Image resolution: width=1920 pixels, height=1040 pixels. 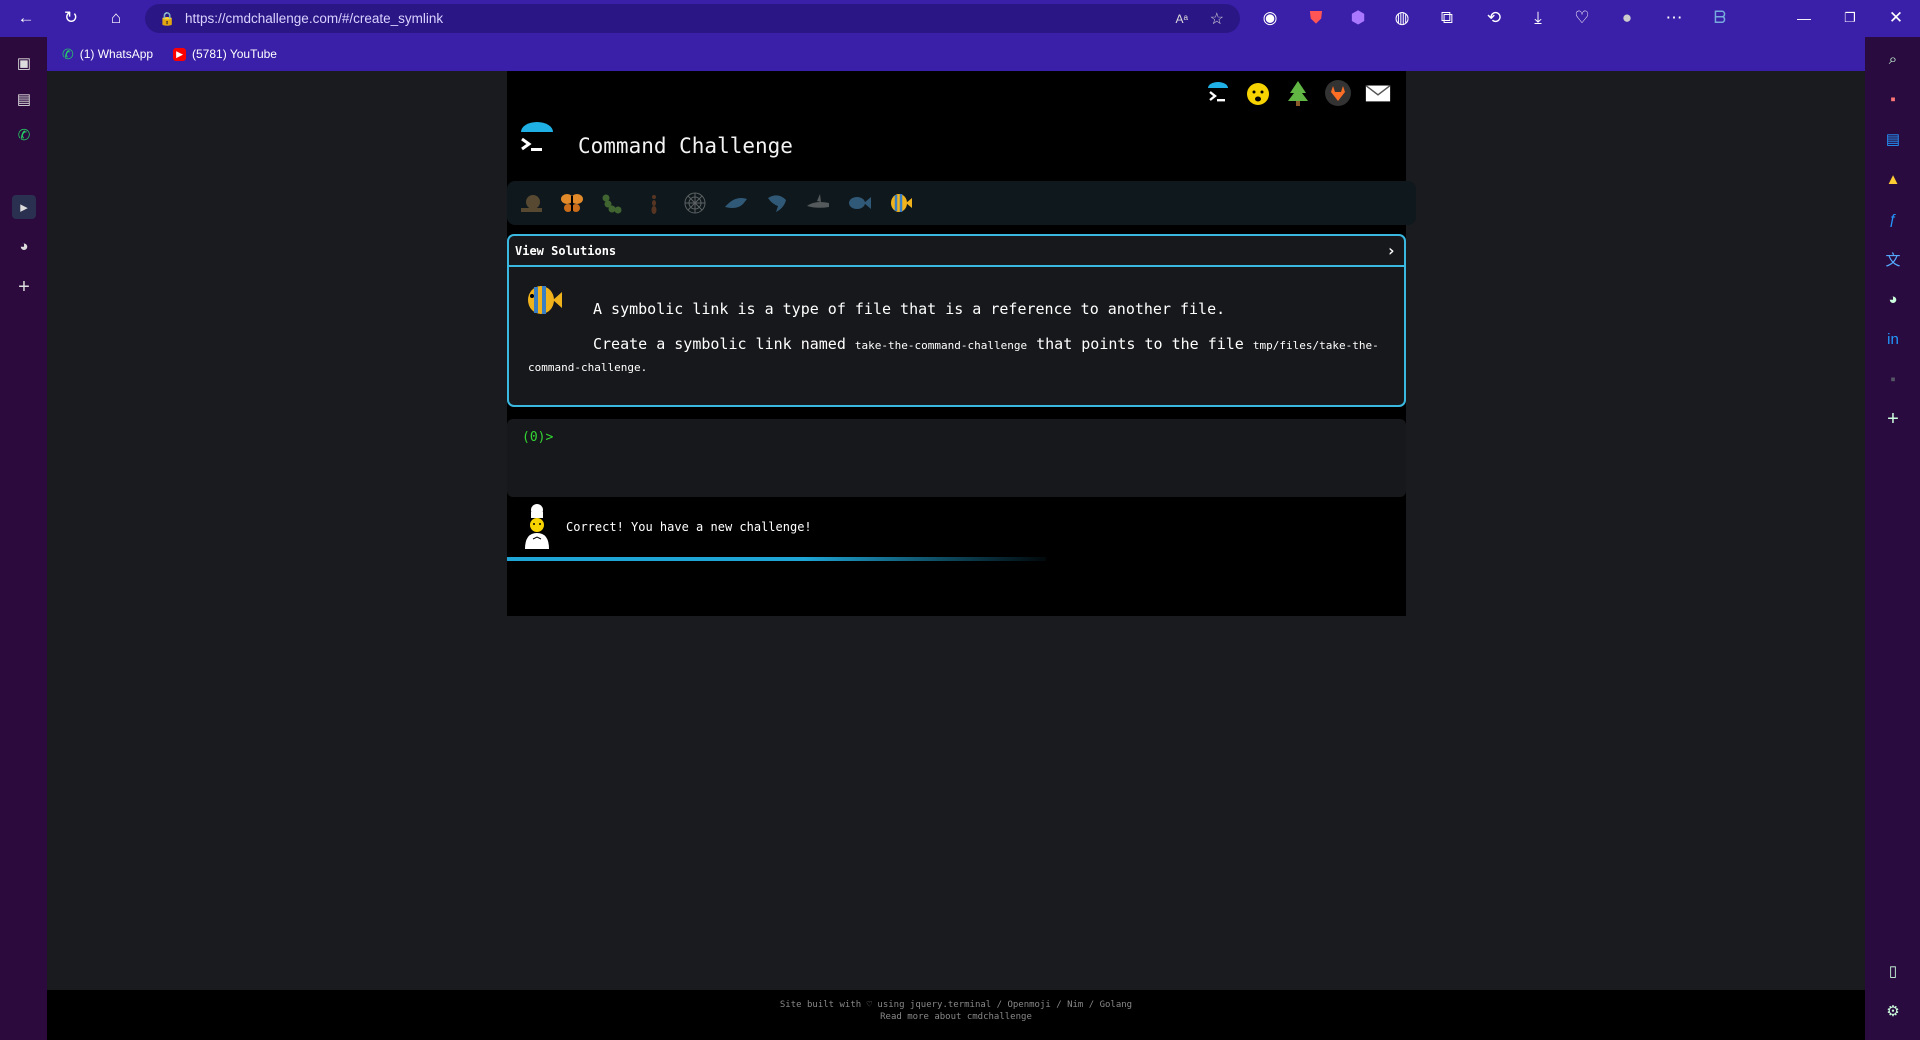 What do you see at coordinates (719, 344) in the screenshot?
I see `task-text: Create a symbolic link named` at bounding box center [719, 344].